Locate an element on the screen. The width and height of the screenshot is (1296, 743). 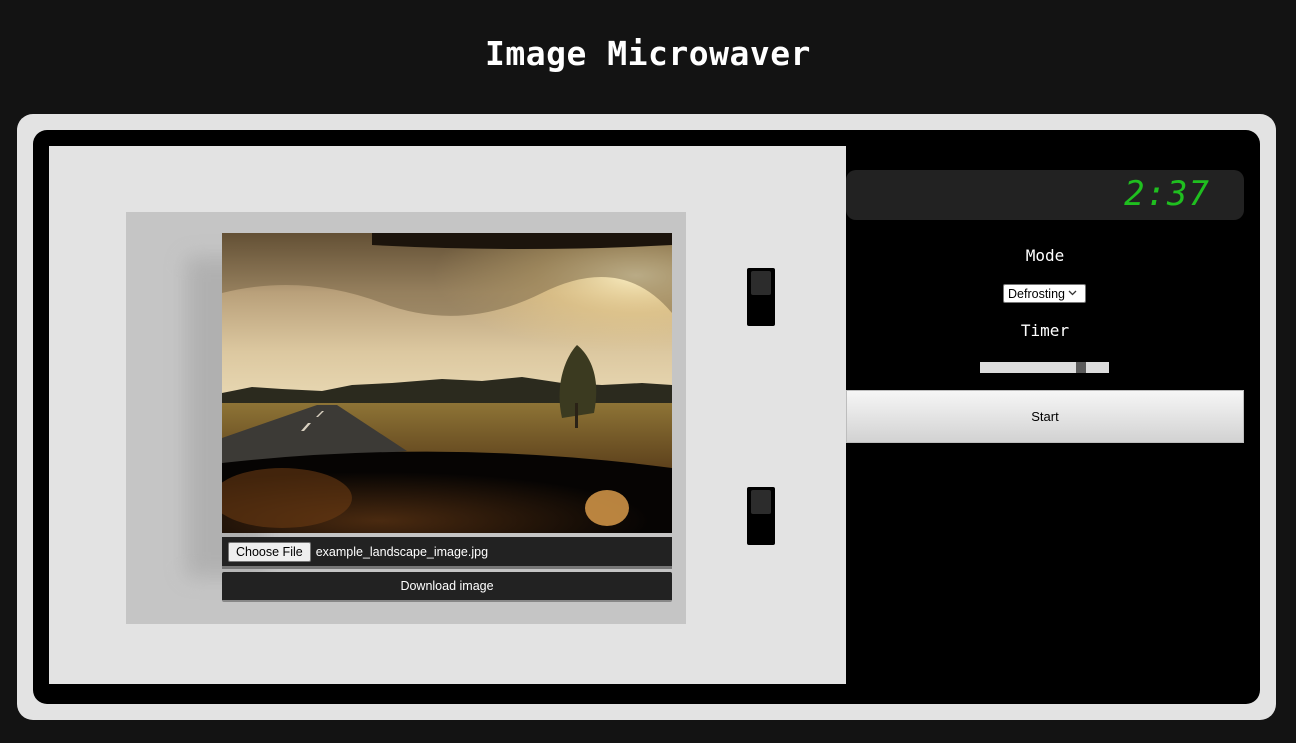
mode-select: Defrosting is located at coordinates (1044, 293).